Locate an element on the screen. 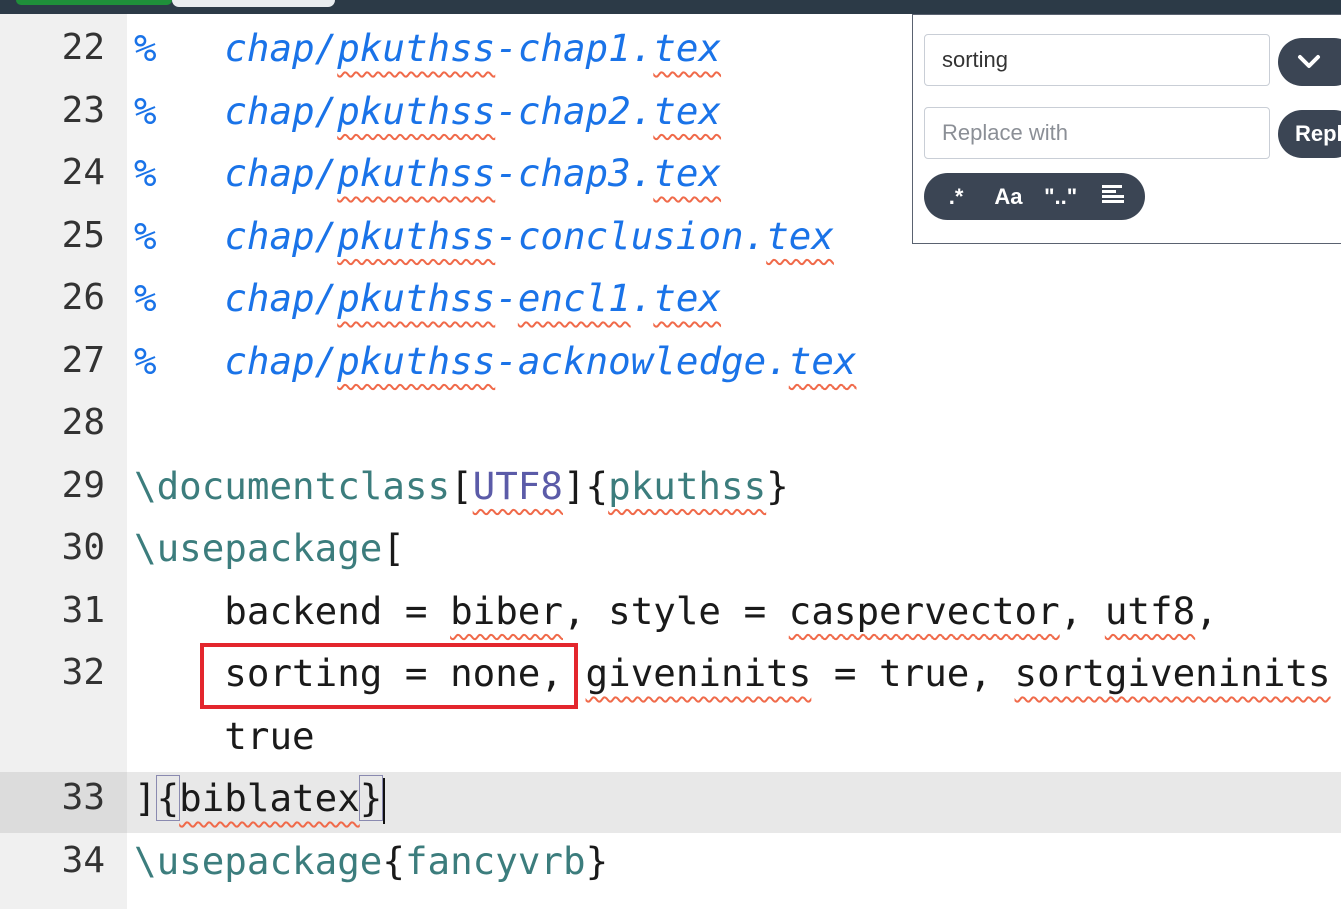  search-input is located at coordinates (1097, 60).